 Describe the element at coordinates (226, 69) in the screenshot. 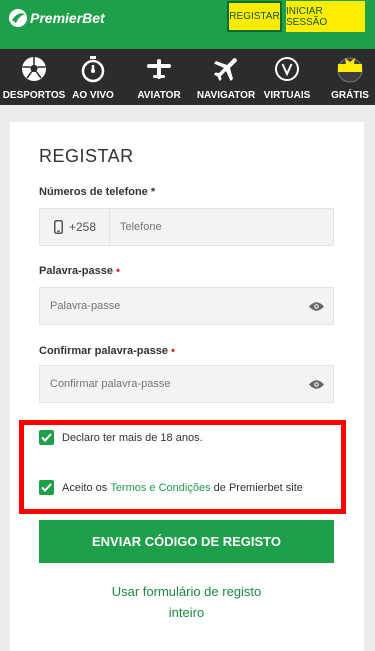

I see `airplane-icon` at that location.